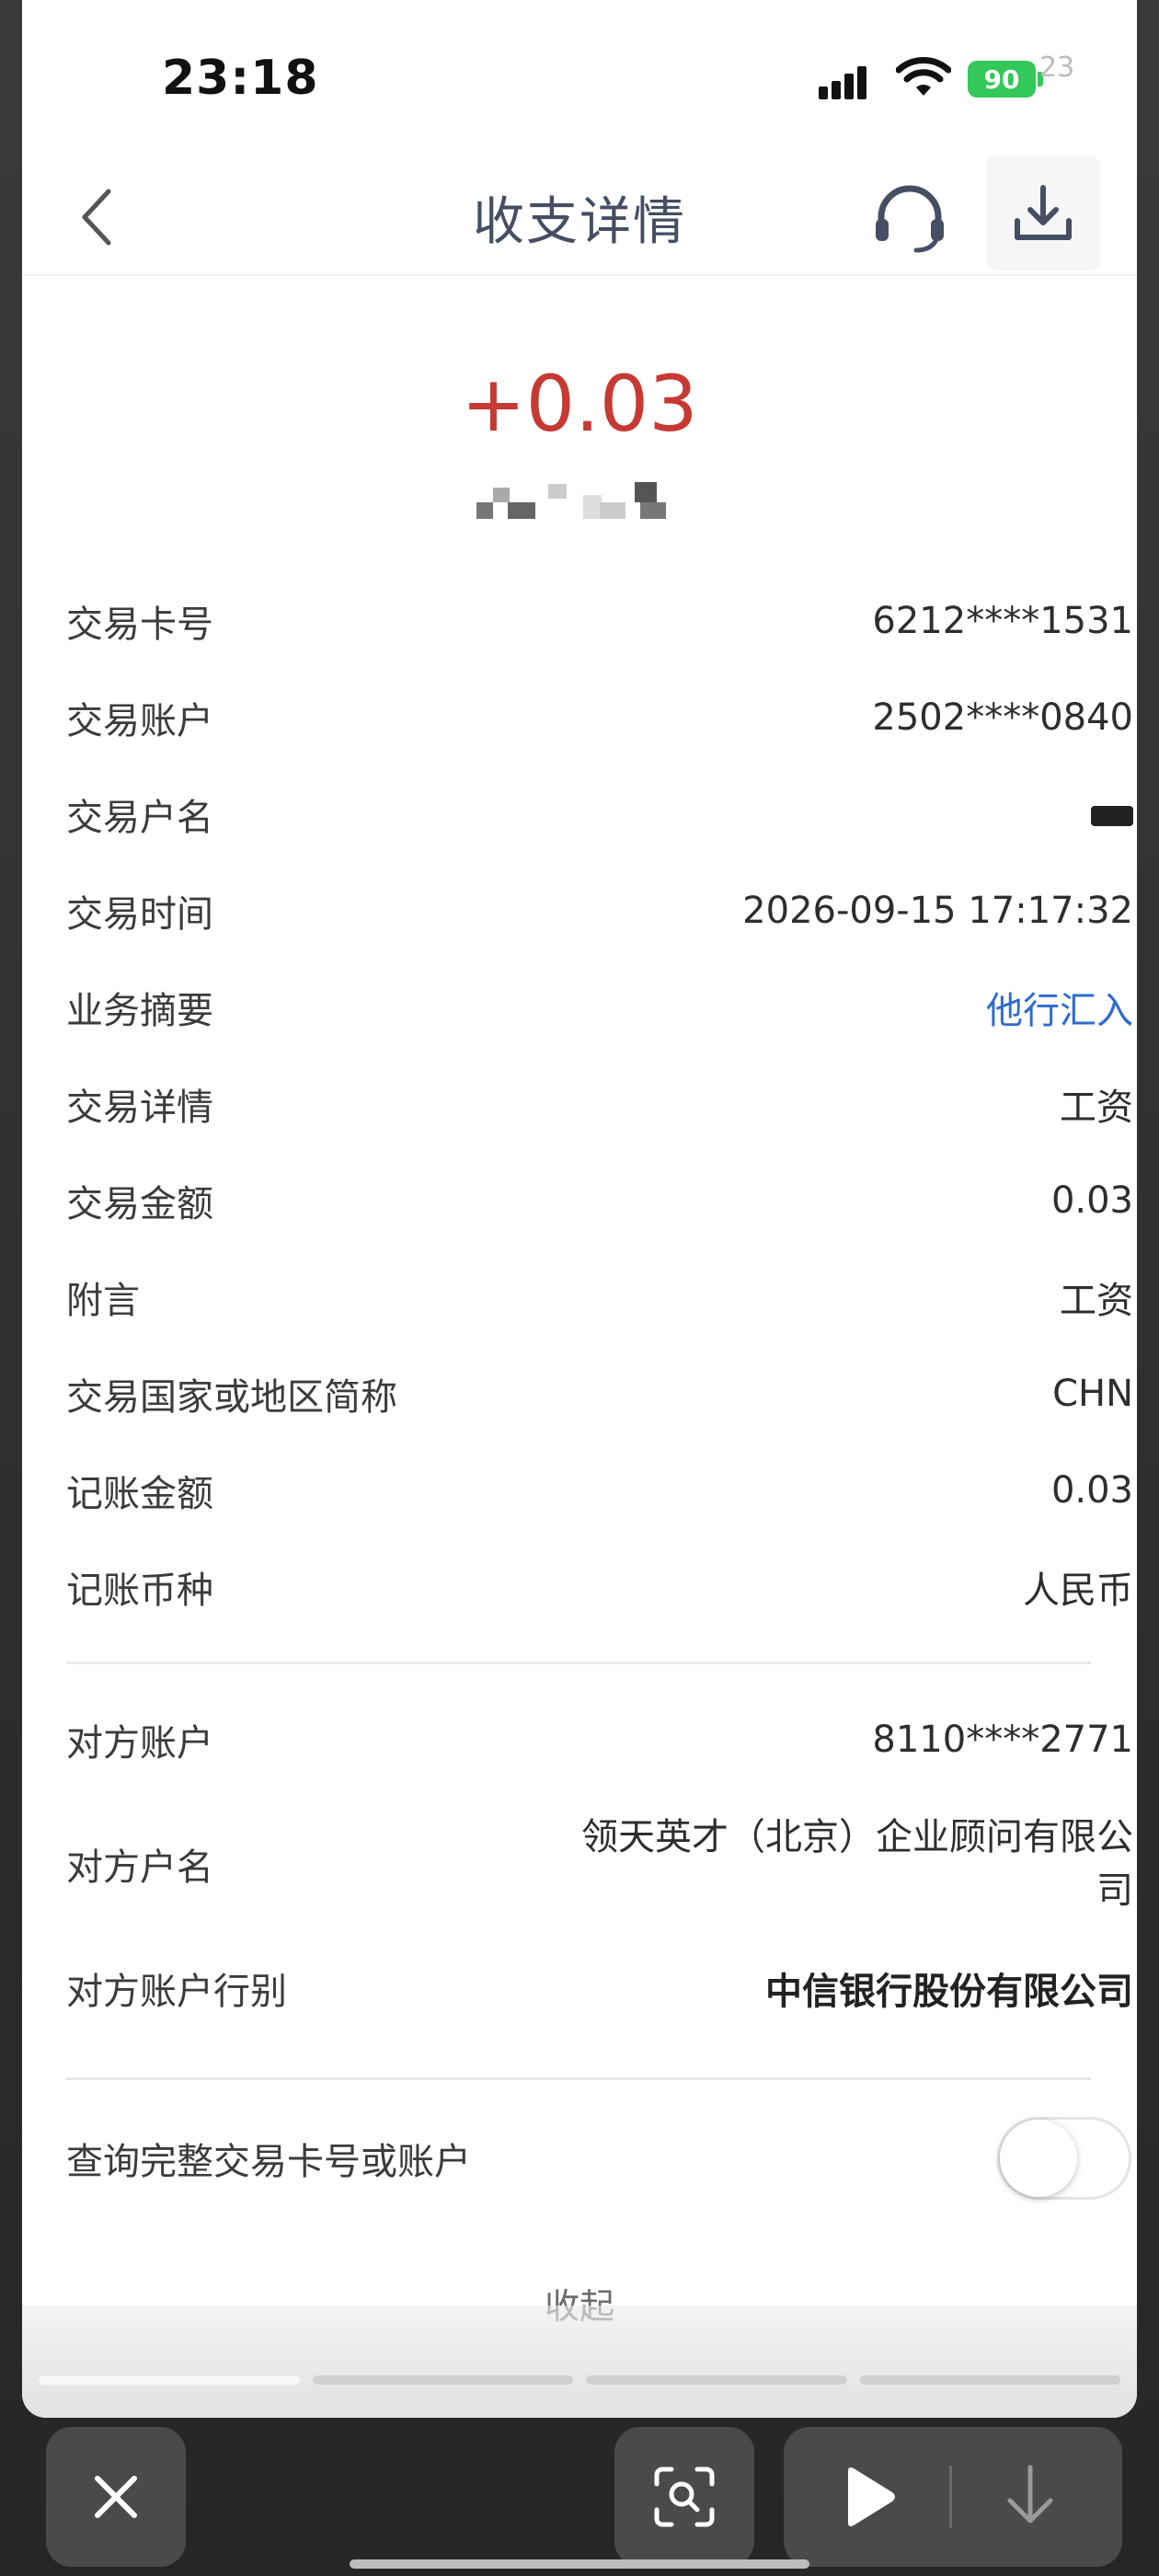  What do you see at coordinates (571, 502) in the screenshot?
I see `masked-name-pixelated` at bounding box center [571, 502].